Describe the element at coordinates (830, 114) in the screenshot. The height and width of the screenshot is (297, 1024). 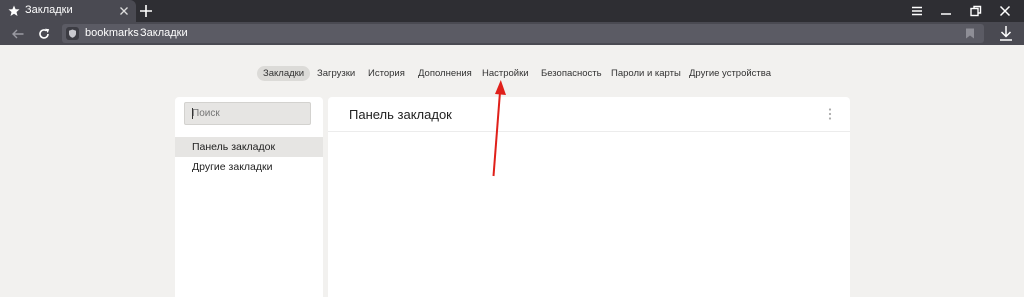
I see `more-vertical-icon` at that location.